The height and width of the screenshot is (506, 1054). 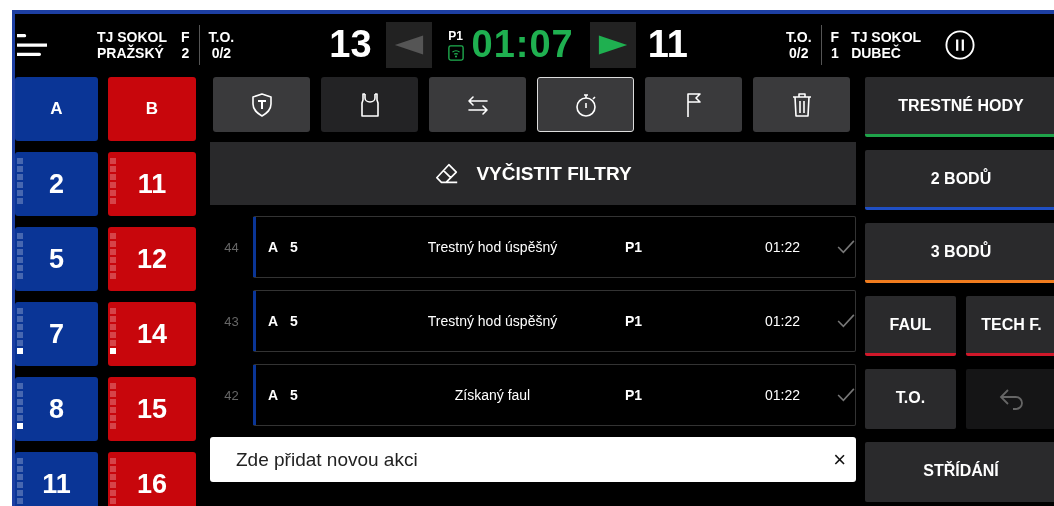 What do you see at coordinates (1010, 326) in the screenshot?
I see `action-button: TECH F.` at bounding box center [1010, 326].